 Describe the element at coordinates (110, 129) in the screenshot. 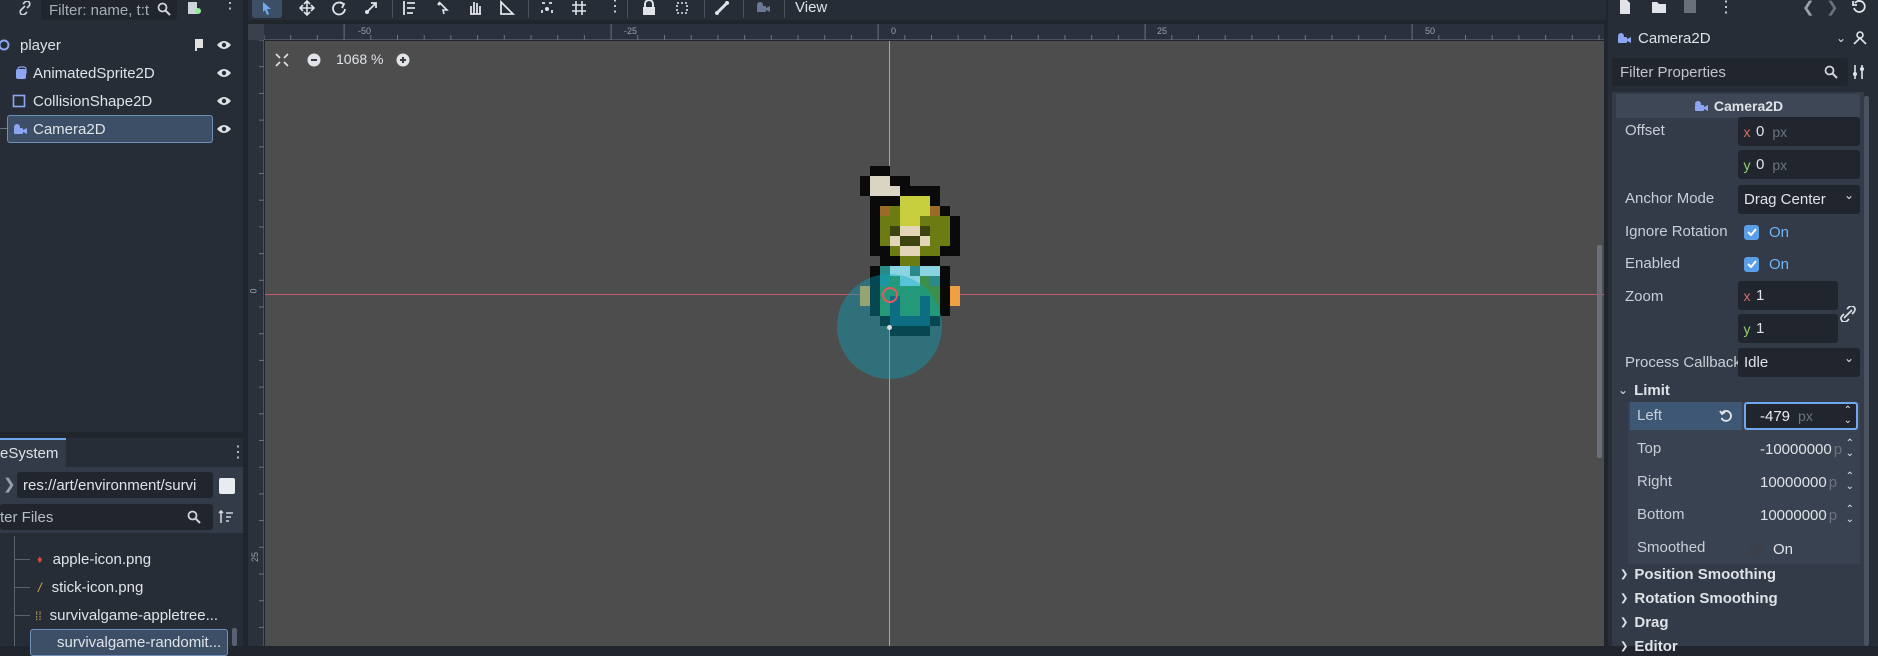

I see `tree-row-camera2d: Camera2D` at that location.